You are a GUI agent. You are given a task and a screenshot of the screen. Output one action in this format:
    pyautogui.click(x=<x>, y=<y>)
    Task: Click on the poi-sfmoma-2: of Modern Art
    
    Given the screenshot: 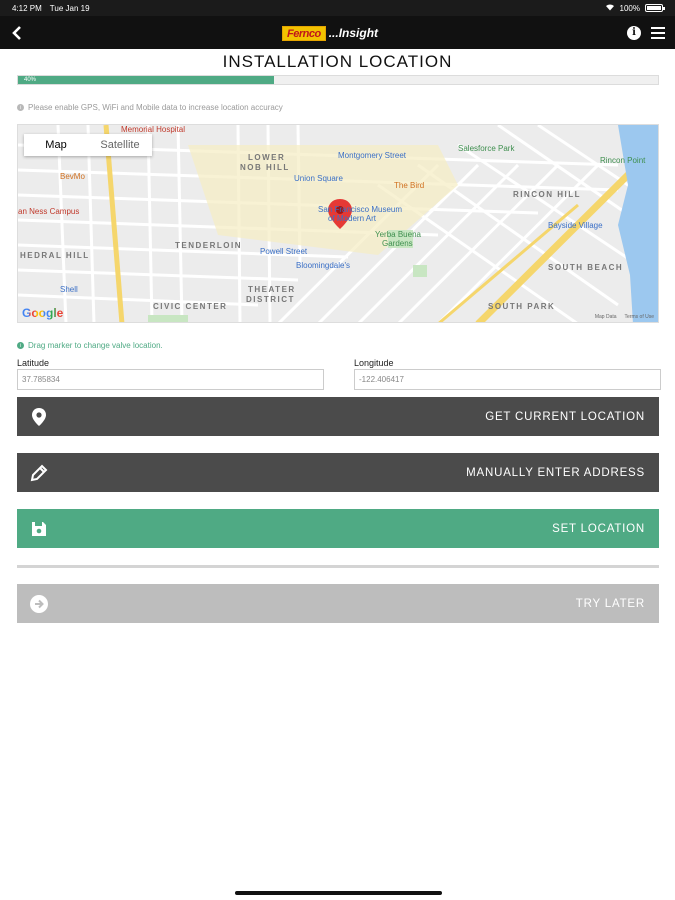 What is the action you would take?
    pyautogui.click(x=352, y=218)
    